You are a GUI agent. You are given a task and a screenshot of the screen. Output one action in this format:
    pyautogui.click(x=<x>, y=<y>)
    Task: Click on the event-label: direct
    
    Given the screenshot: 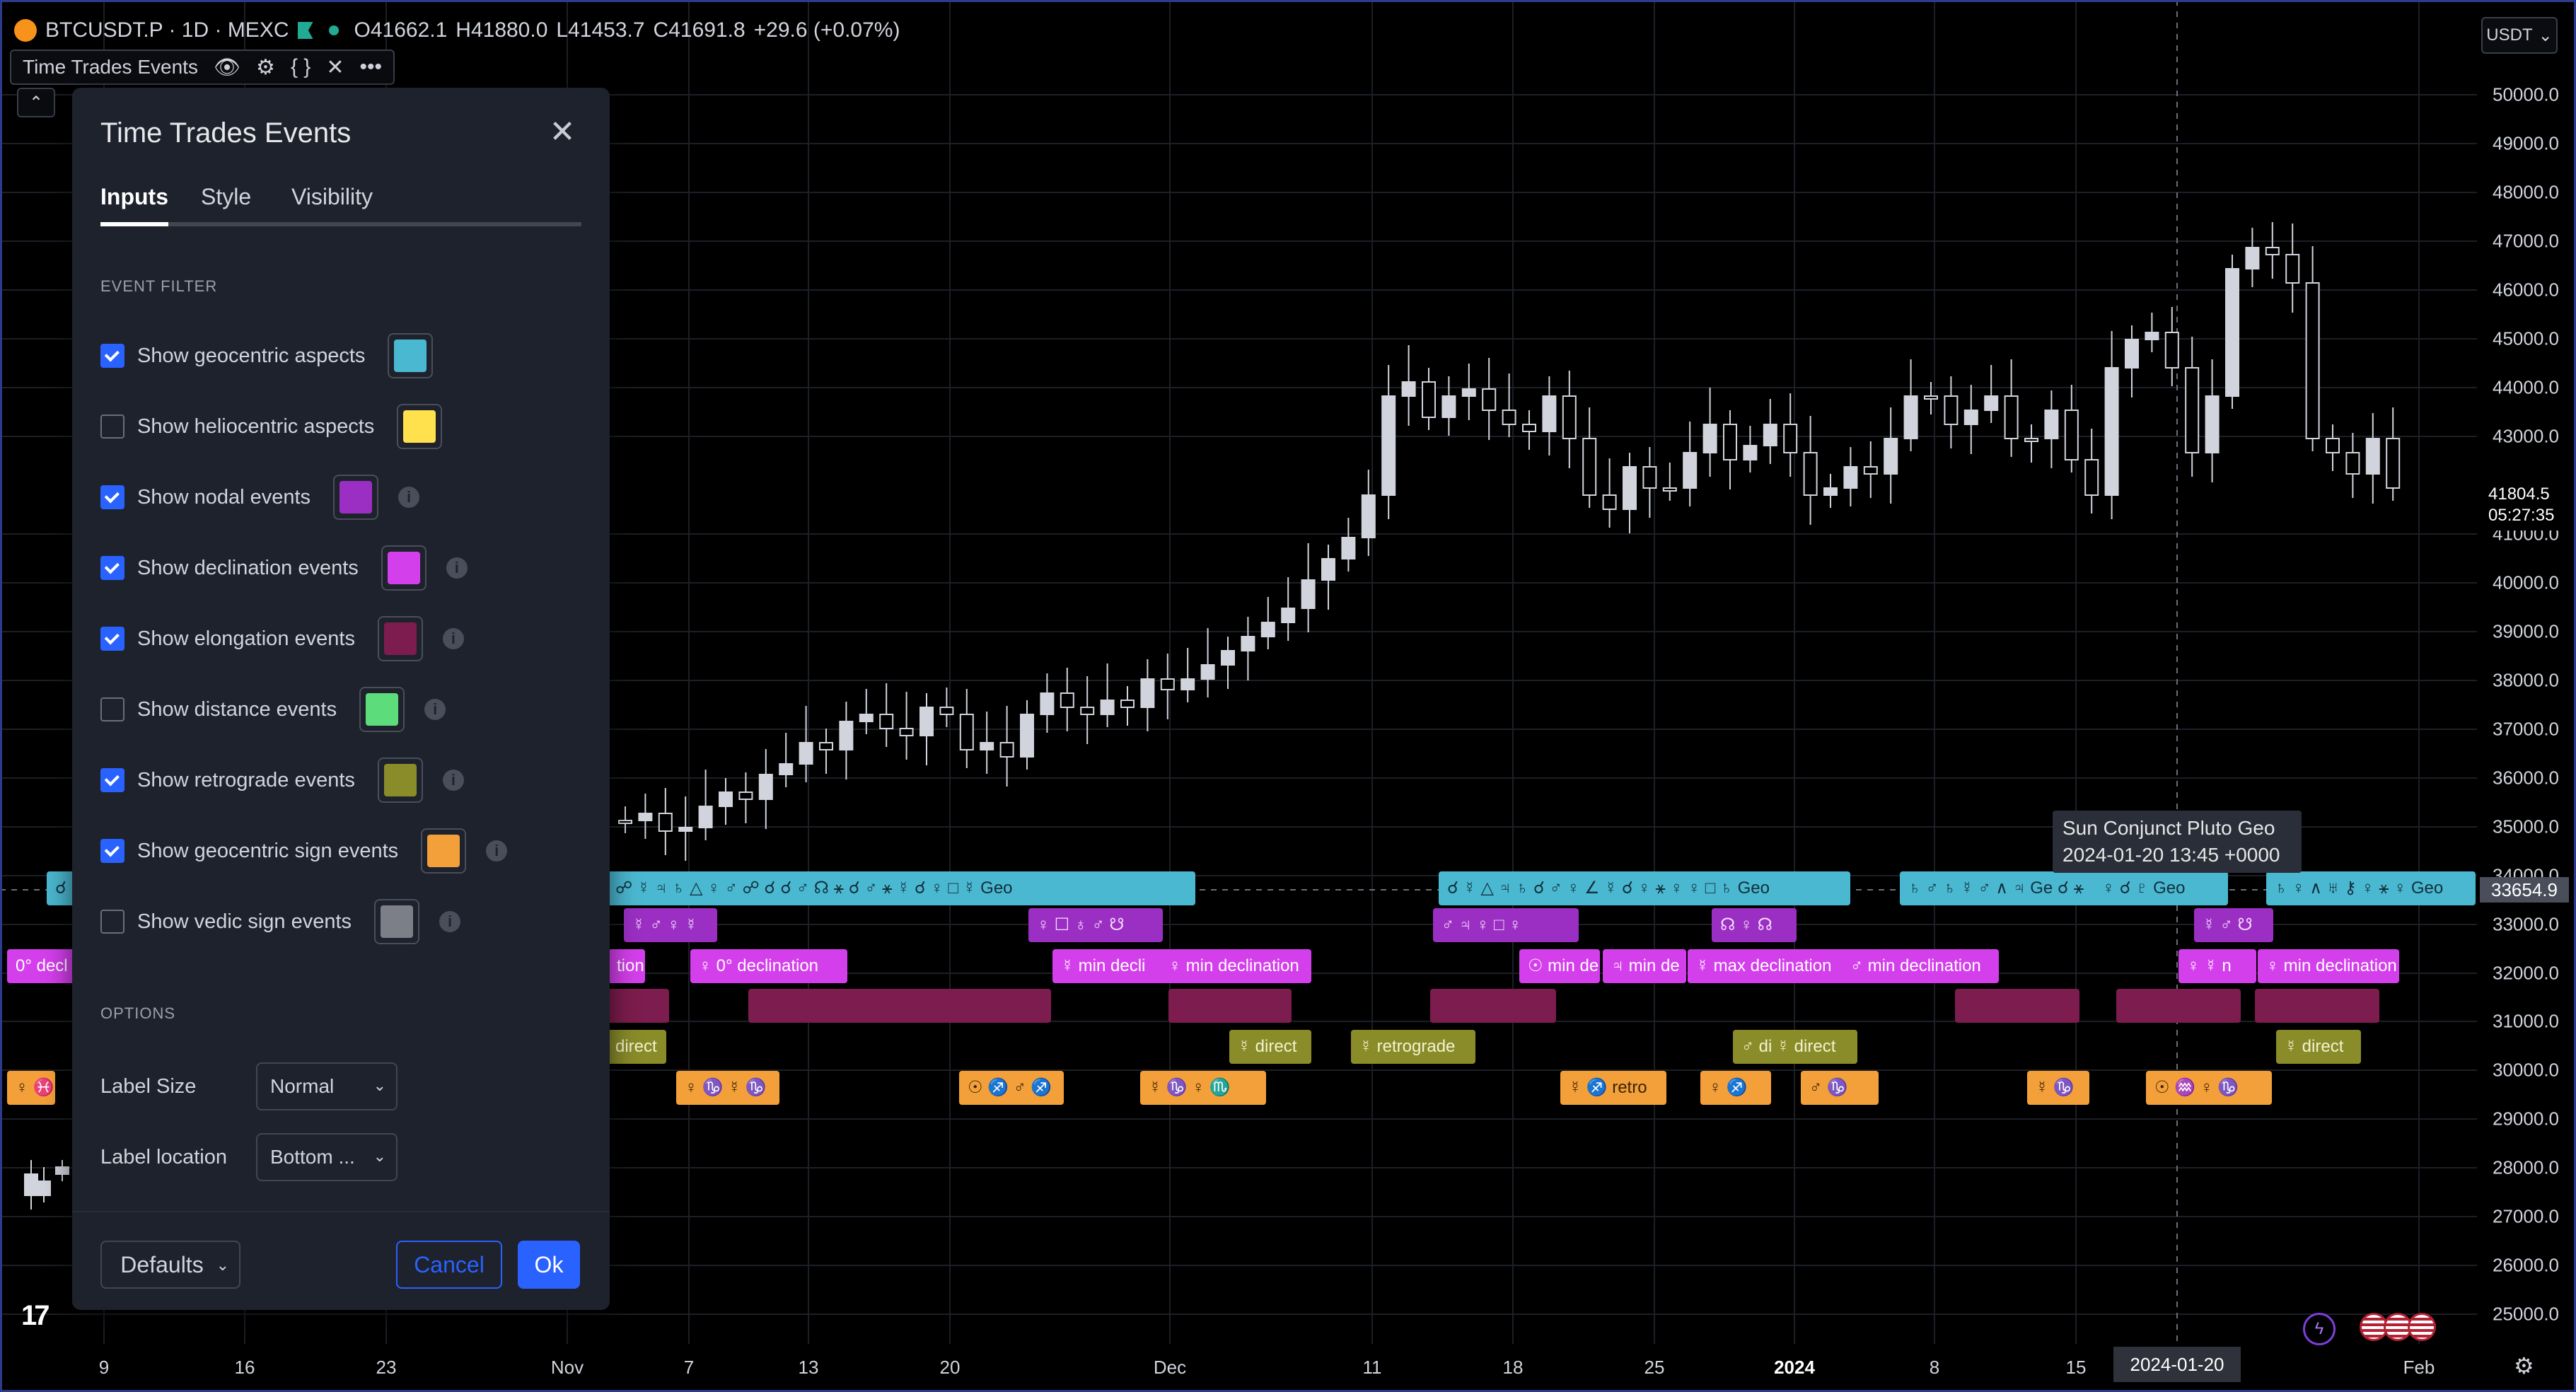 What is the action you would take?
    pyautogui.click(x=636, y=1047)
    